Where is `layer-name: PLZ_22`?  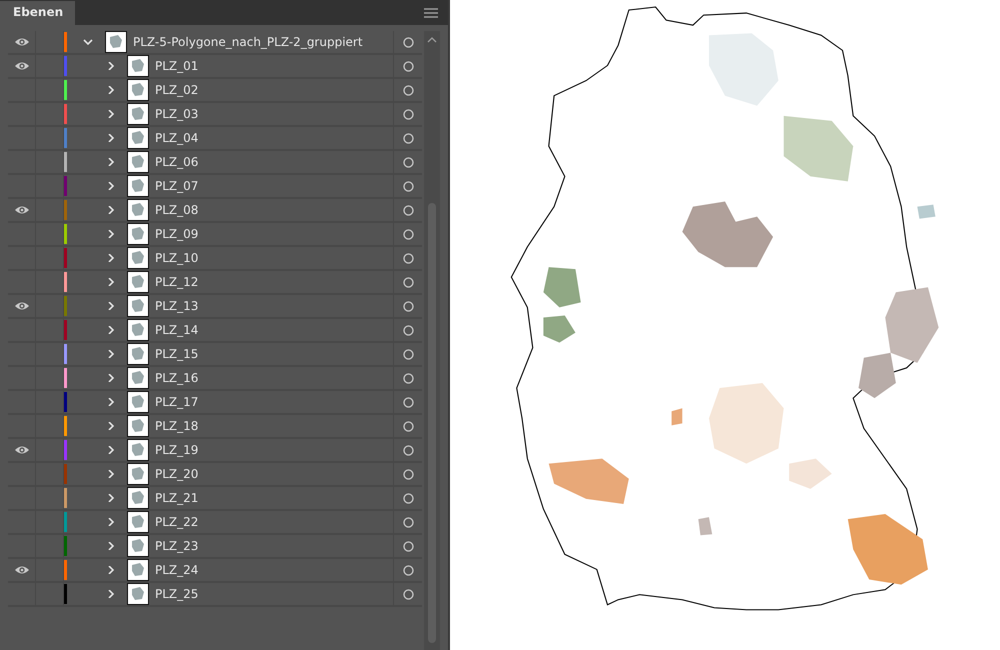 layer-name: PLZ_22 is located at coordinates (176, 522).